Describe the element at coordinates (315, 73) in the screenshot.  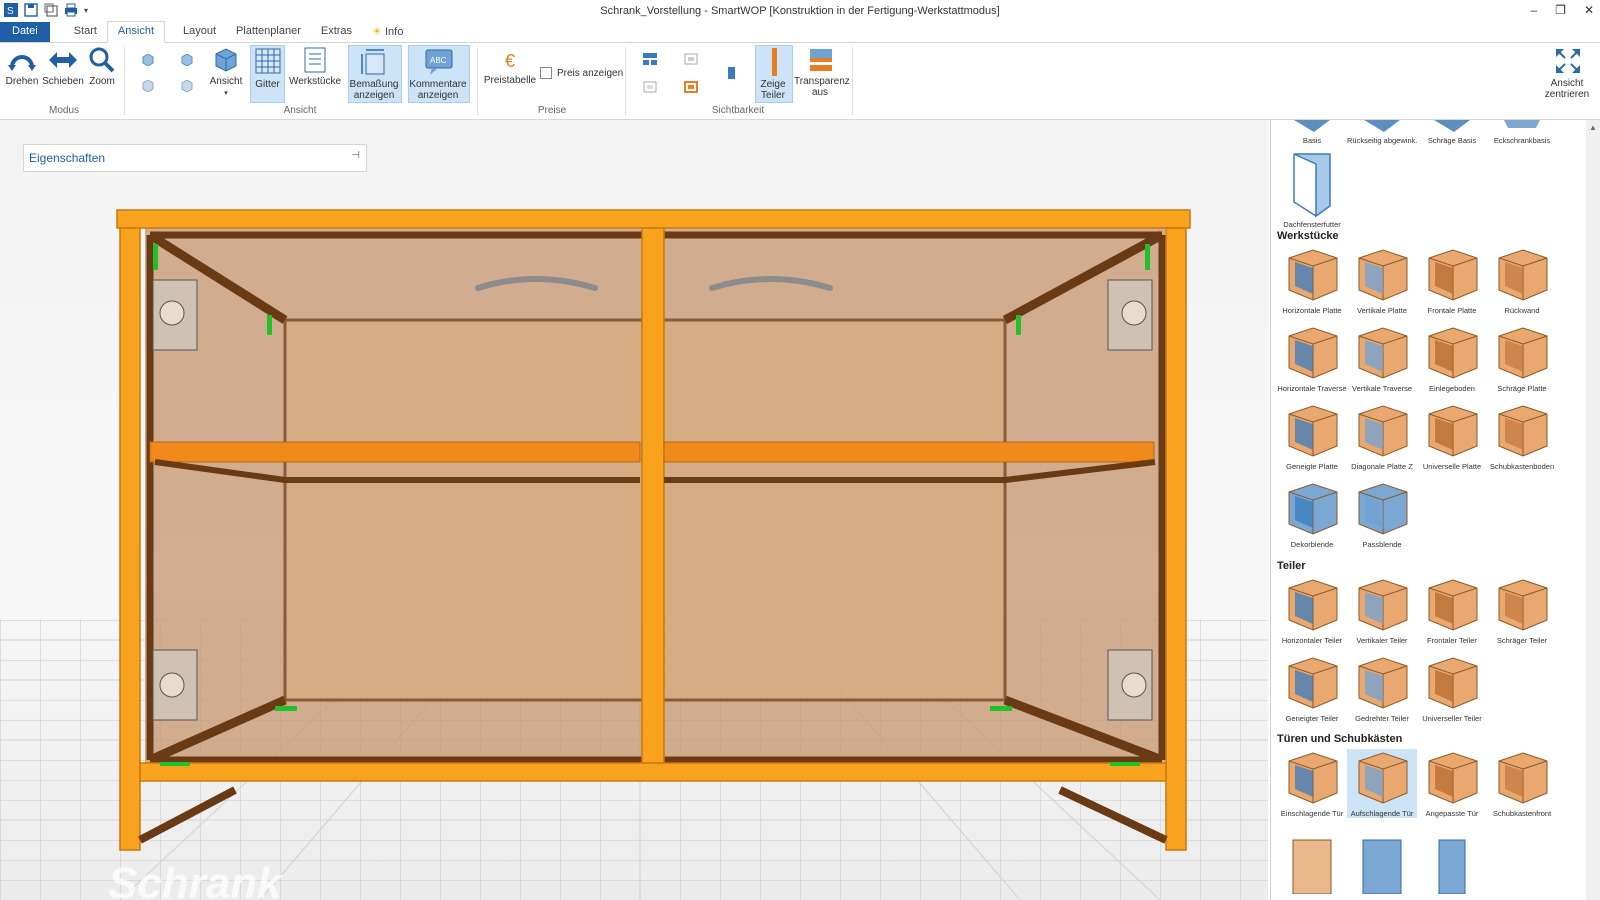
I see `werkstuecke-button: Werkstücke` at that location.